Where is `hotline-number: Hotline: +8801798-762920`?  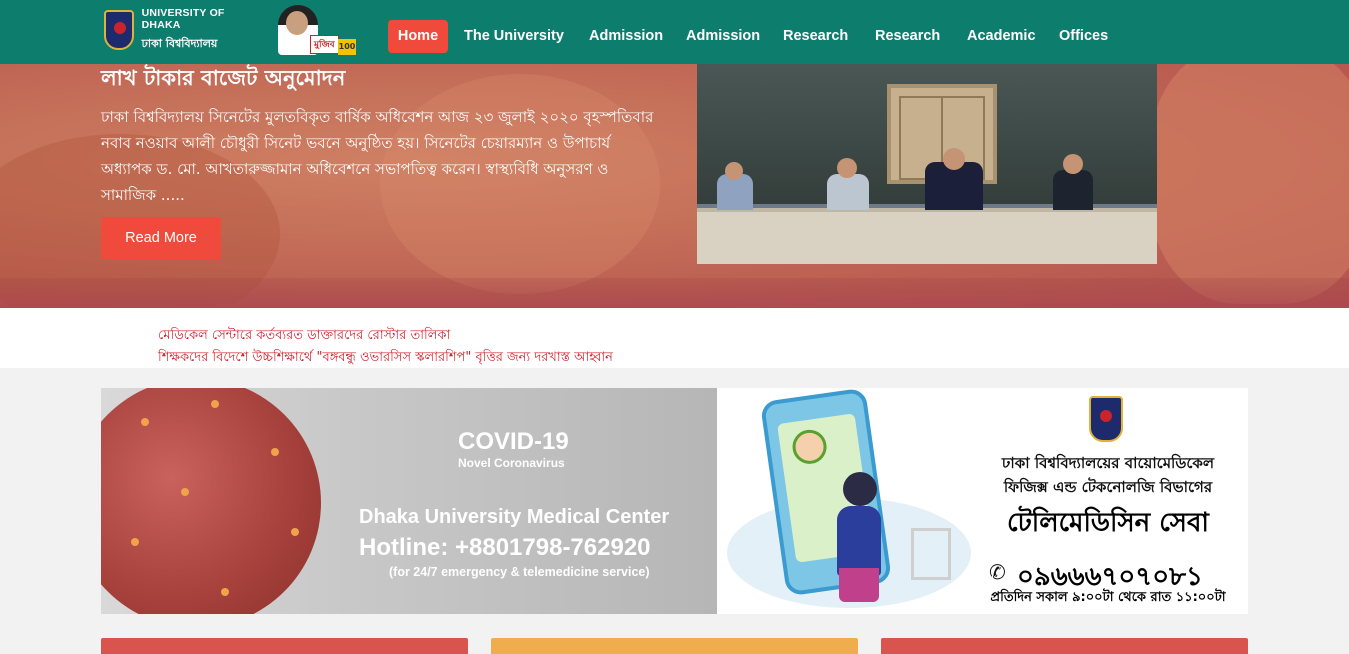 hotline-number: Hotline: +8801798-762920 is located at coordinates (505, 547).